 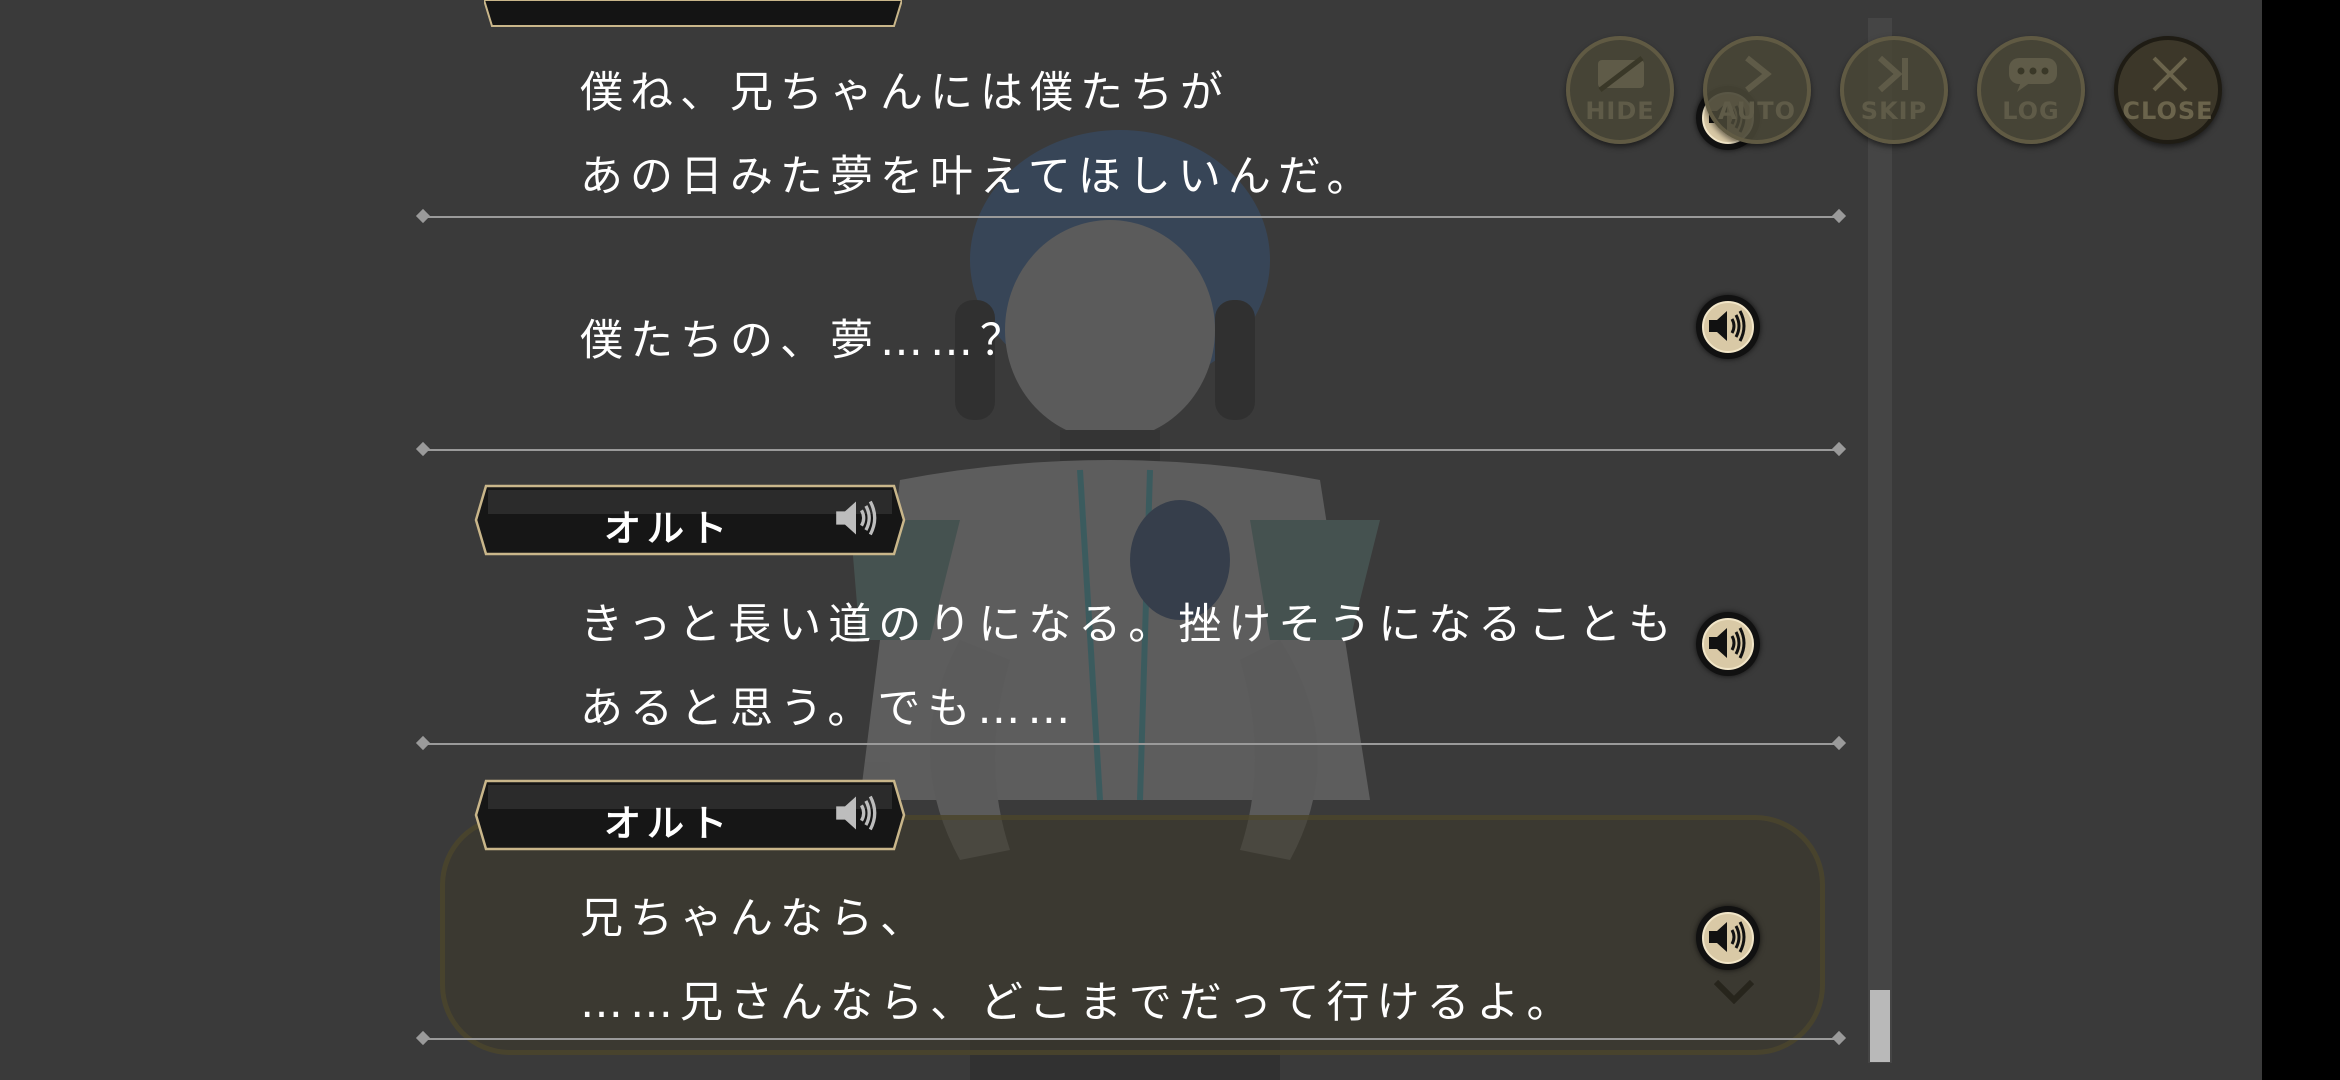 I want to click on log-line: 兄ちゃんなら、, so click(x=755, y=919).